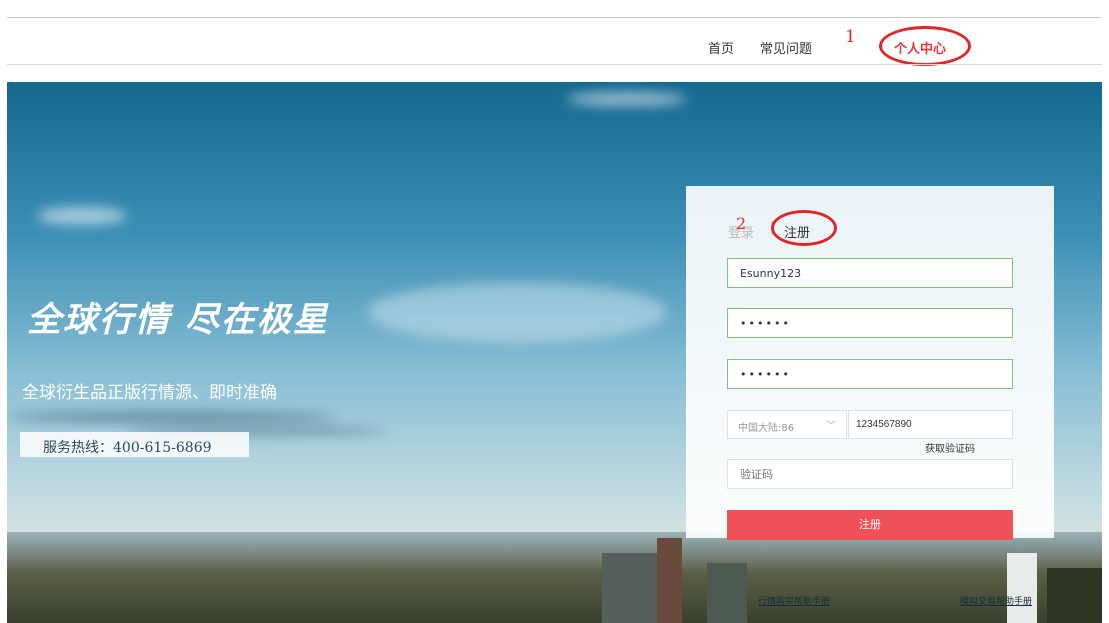  I want to click on top-nav: 首页 常见问题 1 个人中心, so click(554, 33).